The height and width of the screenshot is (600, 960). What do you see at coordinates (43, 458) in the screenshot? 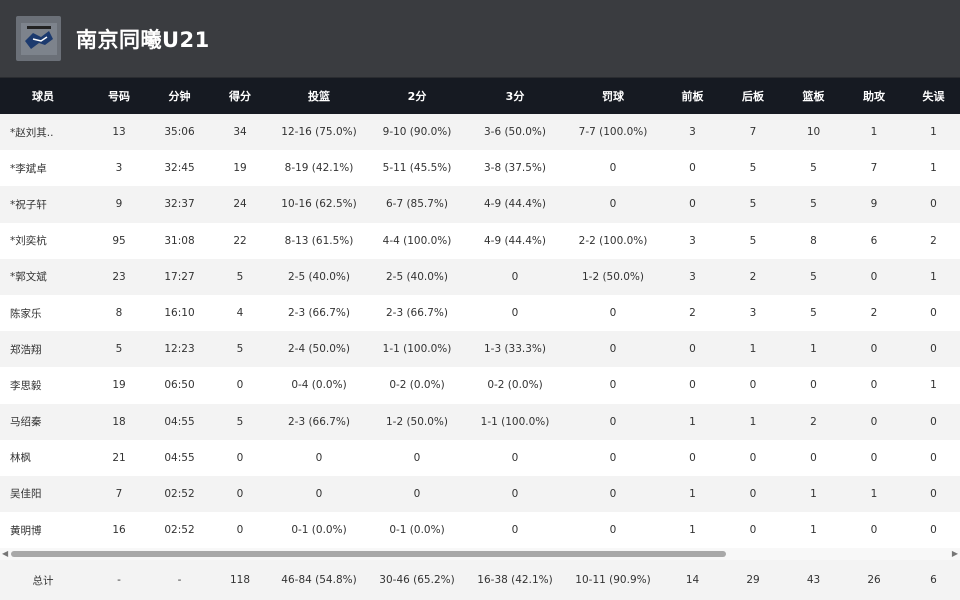
I see `player-name: 林枫` at bounding box center [43, 458].